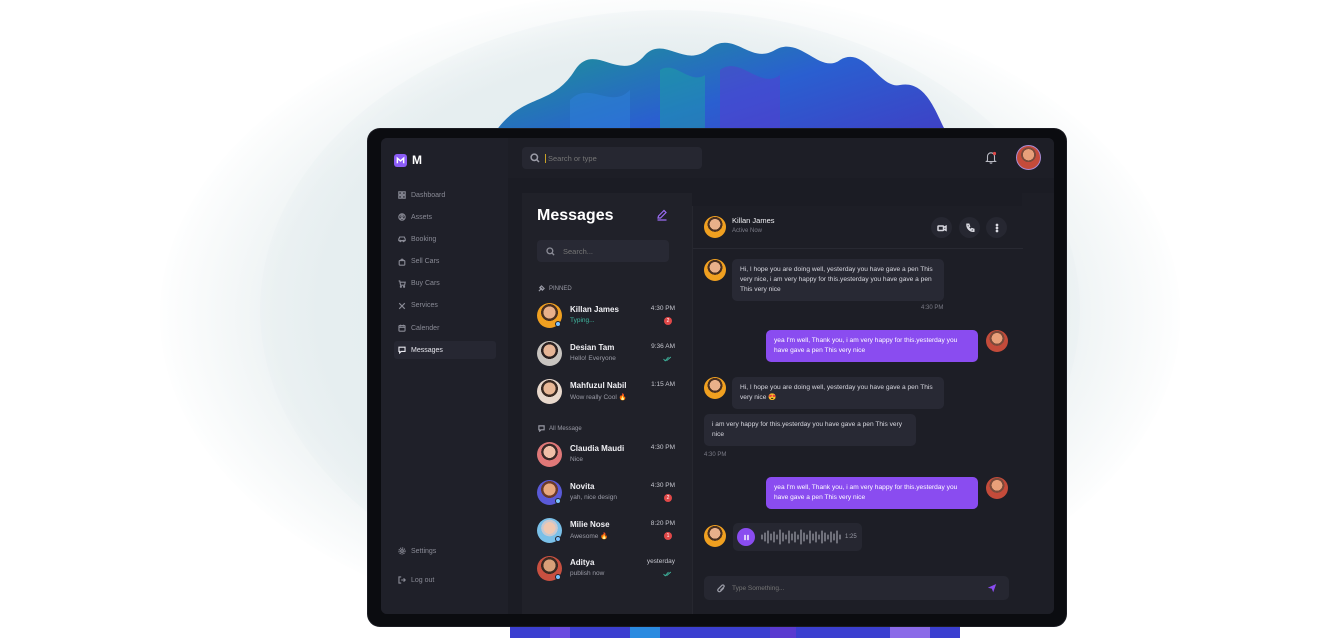 The width and height of the screenshot is (1340, 638). What do you see at coordinates (992, 588) in the screenshot?
I see `send-icon` at bounding box center [992, 588].